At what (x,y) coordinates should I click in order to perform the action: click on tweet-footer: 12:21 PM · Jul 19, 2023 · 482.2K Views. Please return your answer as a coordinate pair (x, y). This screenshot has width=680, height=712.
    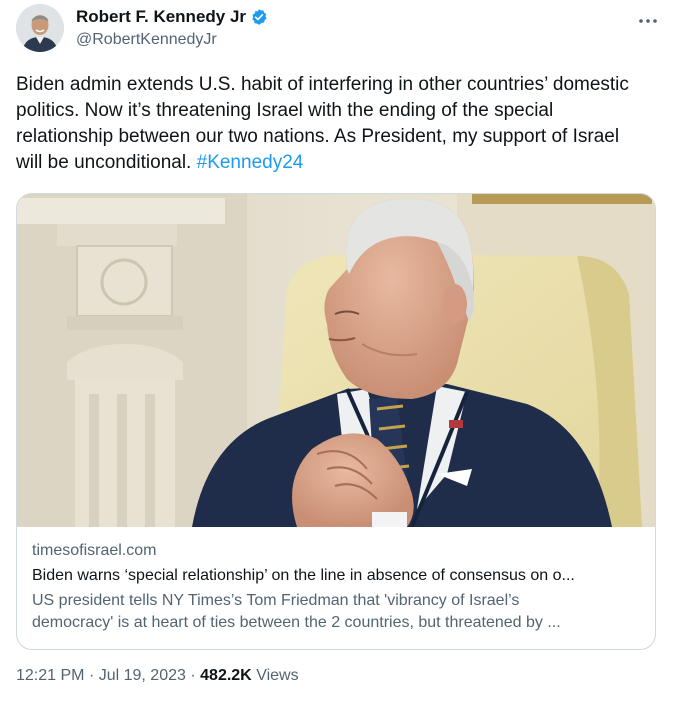
    Looking at the image, I should click on (157, 676).